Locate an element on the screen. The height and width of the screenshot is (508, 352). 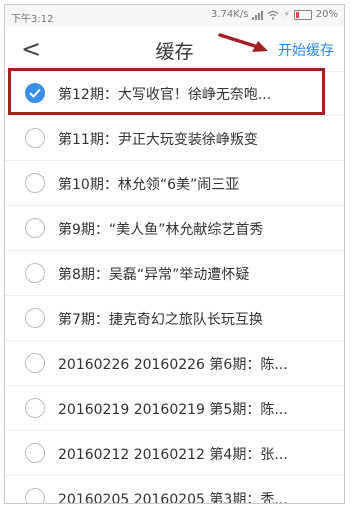
episode-title: 第11期：尹正大玩变装徐峥叛变 is located at coordinates (158, 140).